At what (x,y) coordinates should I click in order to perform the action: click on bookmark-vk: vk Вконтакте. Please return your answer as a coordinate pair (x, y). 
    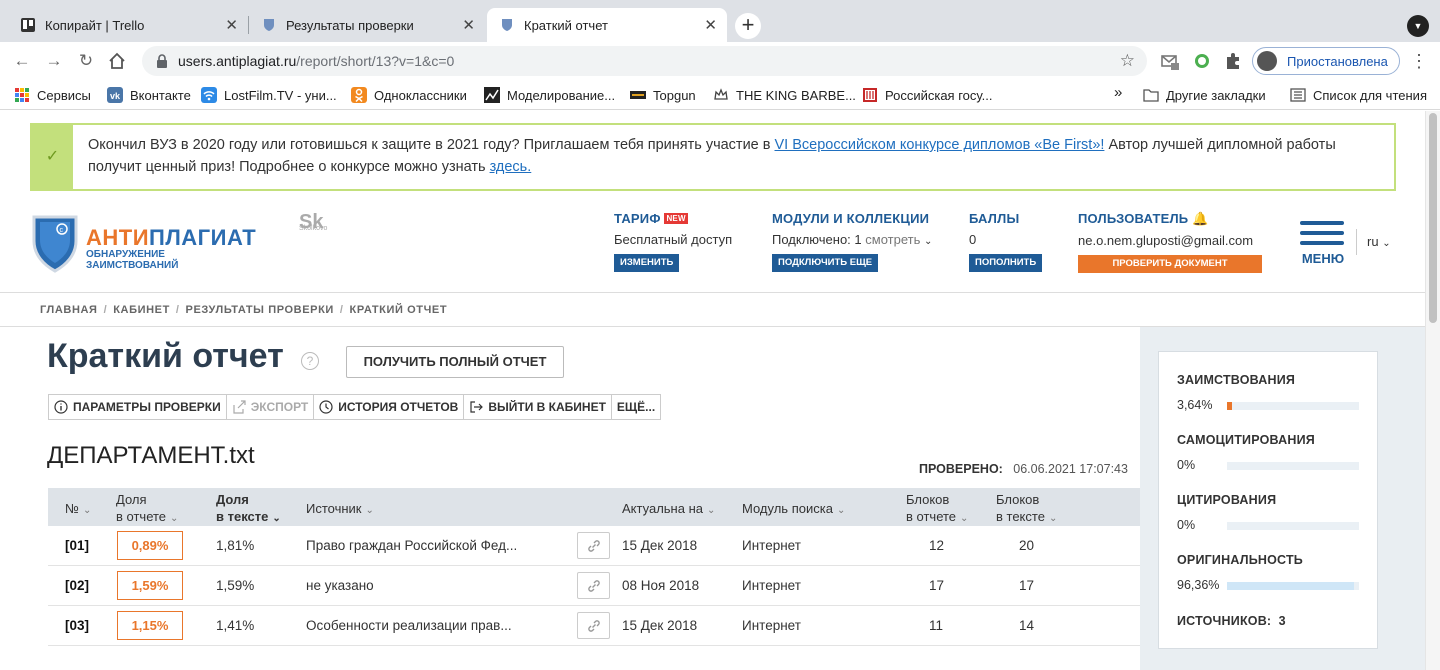
    Looking at the image, I should click on (149, 95).